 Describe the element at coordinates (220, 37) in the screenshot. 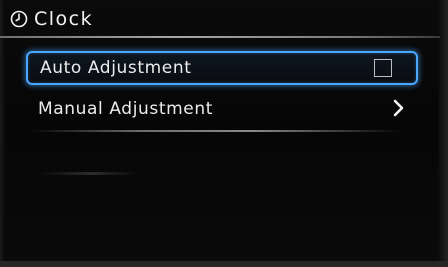

I see `header-divider` at that location.